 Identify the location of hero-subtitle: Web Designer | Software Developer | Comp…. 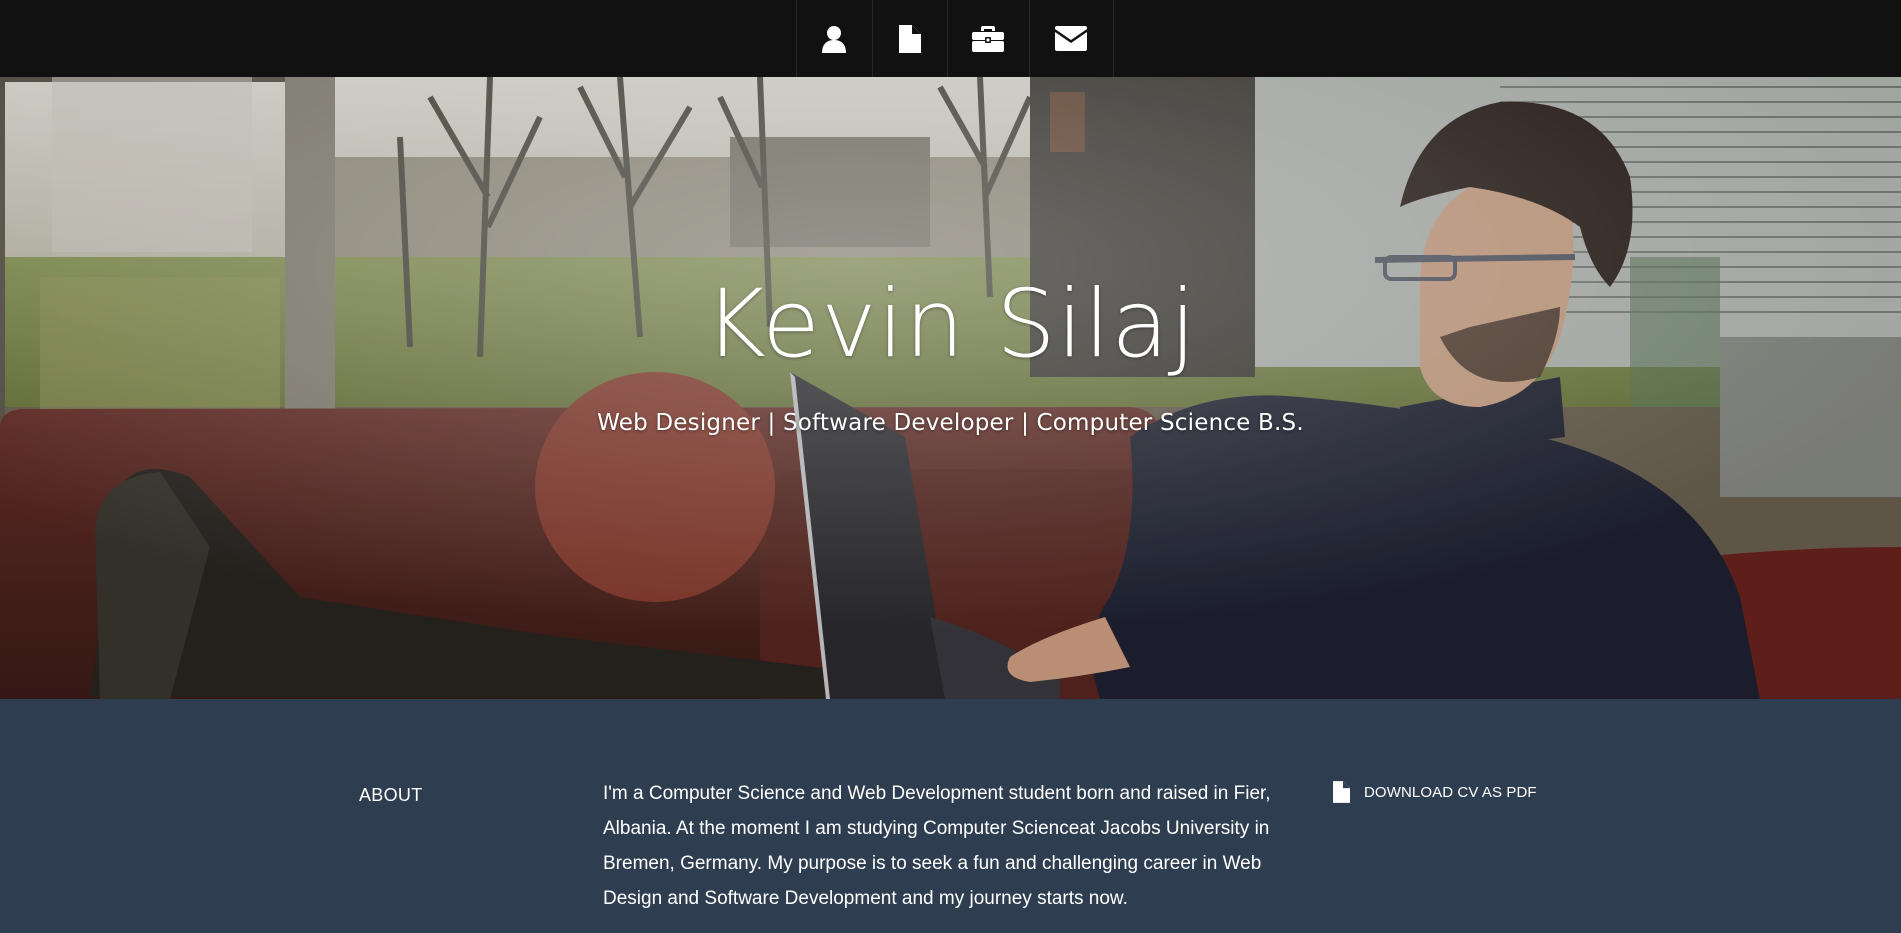
(950, 423).